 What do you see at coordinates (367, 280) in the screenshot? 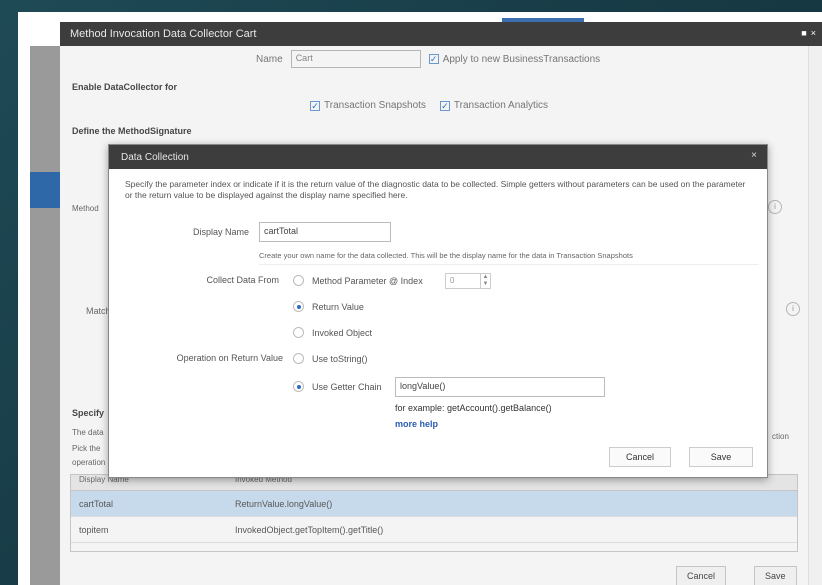
I see `method-parameter-label: Method Parameter @ Index` at bounding box center [367, 280].